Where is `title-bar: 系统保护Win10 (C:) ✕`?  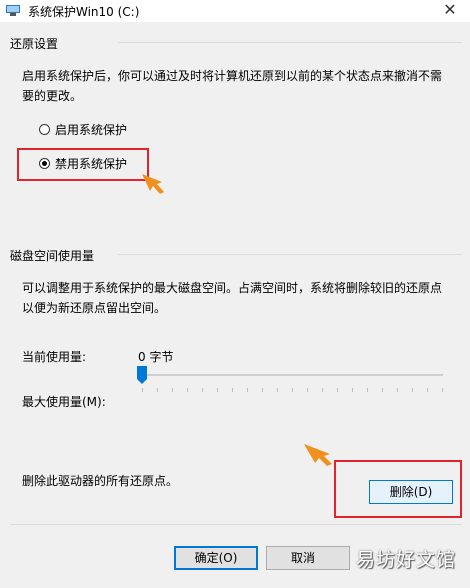
title-bar: 系统保护Win10 (C:) ✕ is located at coordinates (235, 11).